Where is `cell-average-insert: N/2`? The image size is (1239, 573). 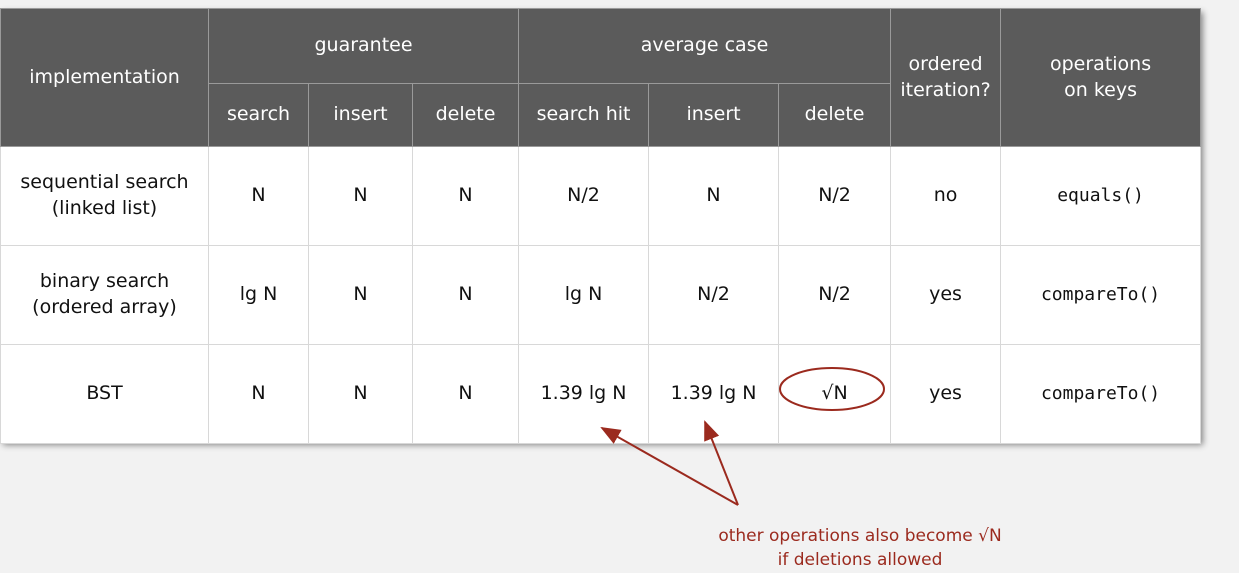
cell-average-insert: N/2 is located at coordinates (714, 295).